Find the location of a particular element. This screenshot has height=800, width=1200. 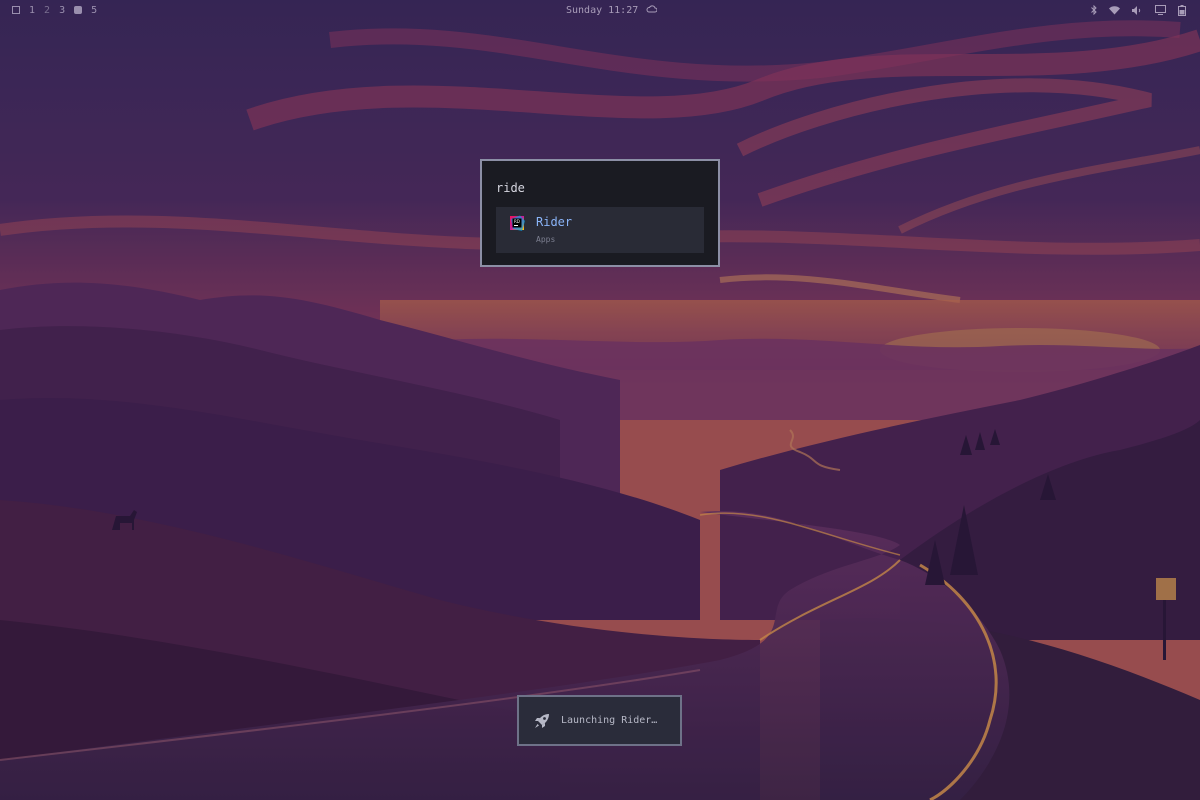

svg-text: RD is located at coordinates (517, 221).